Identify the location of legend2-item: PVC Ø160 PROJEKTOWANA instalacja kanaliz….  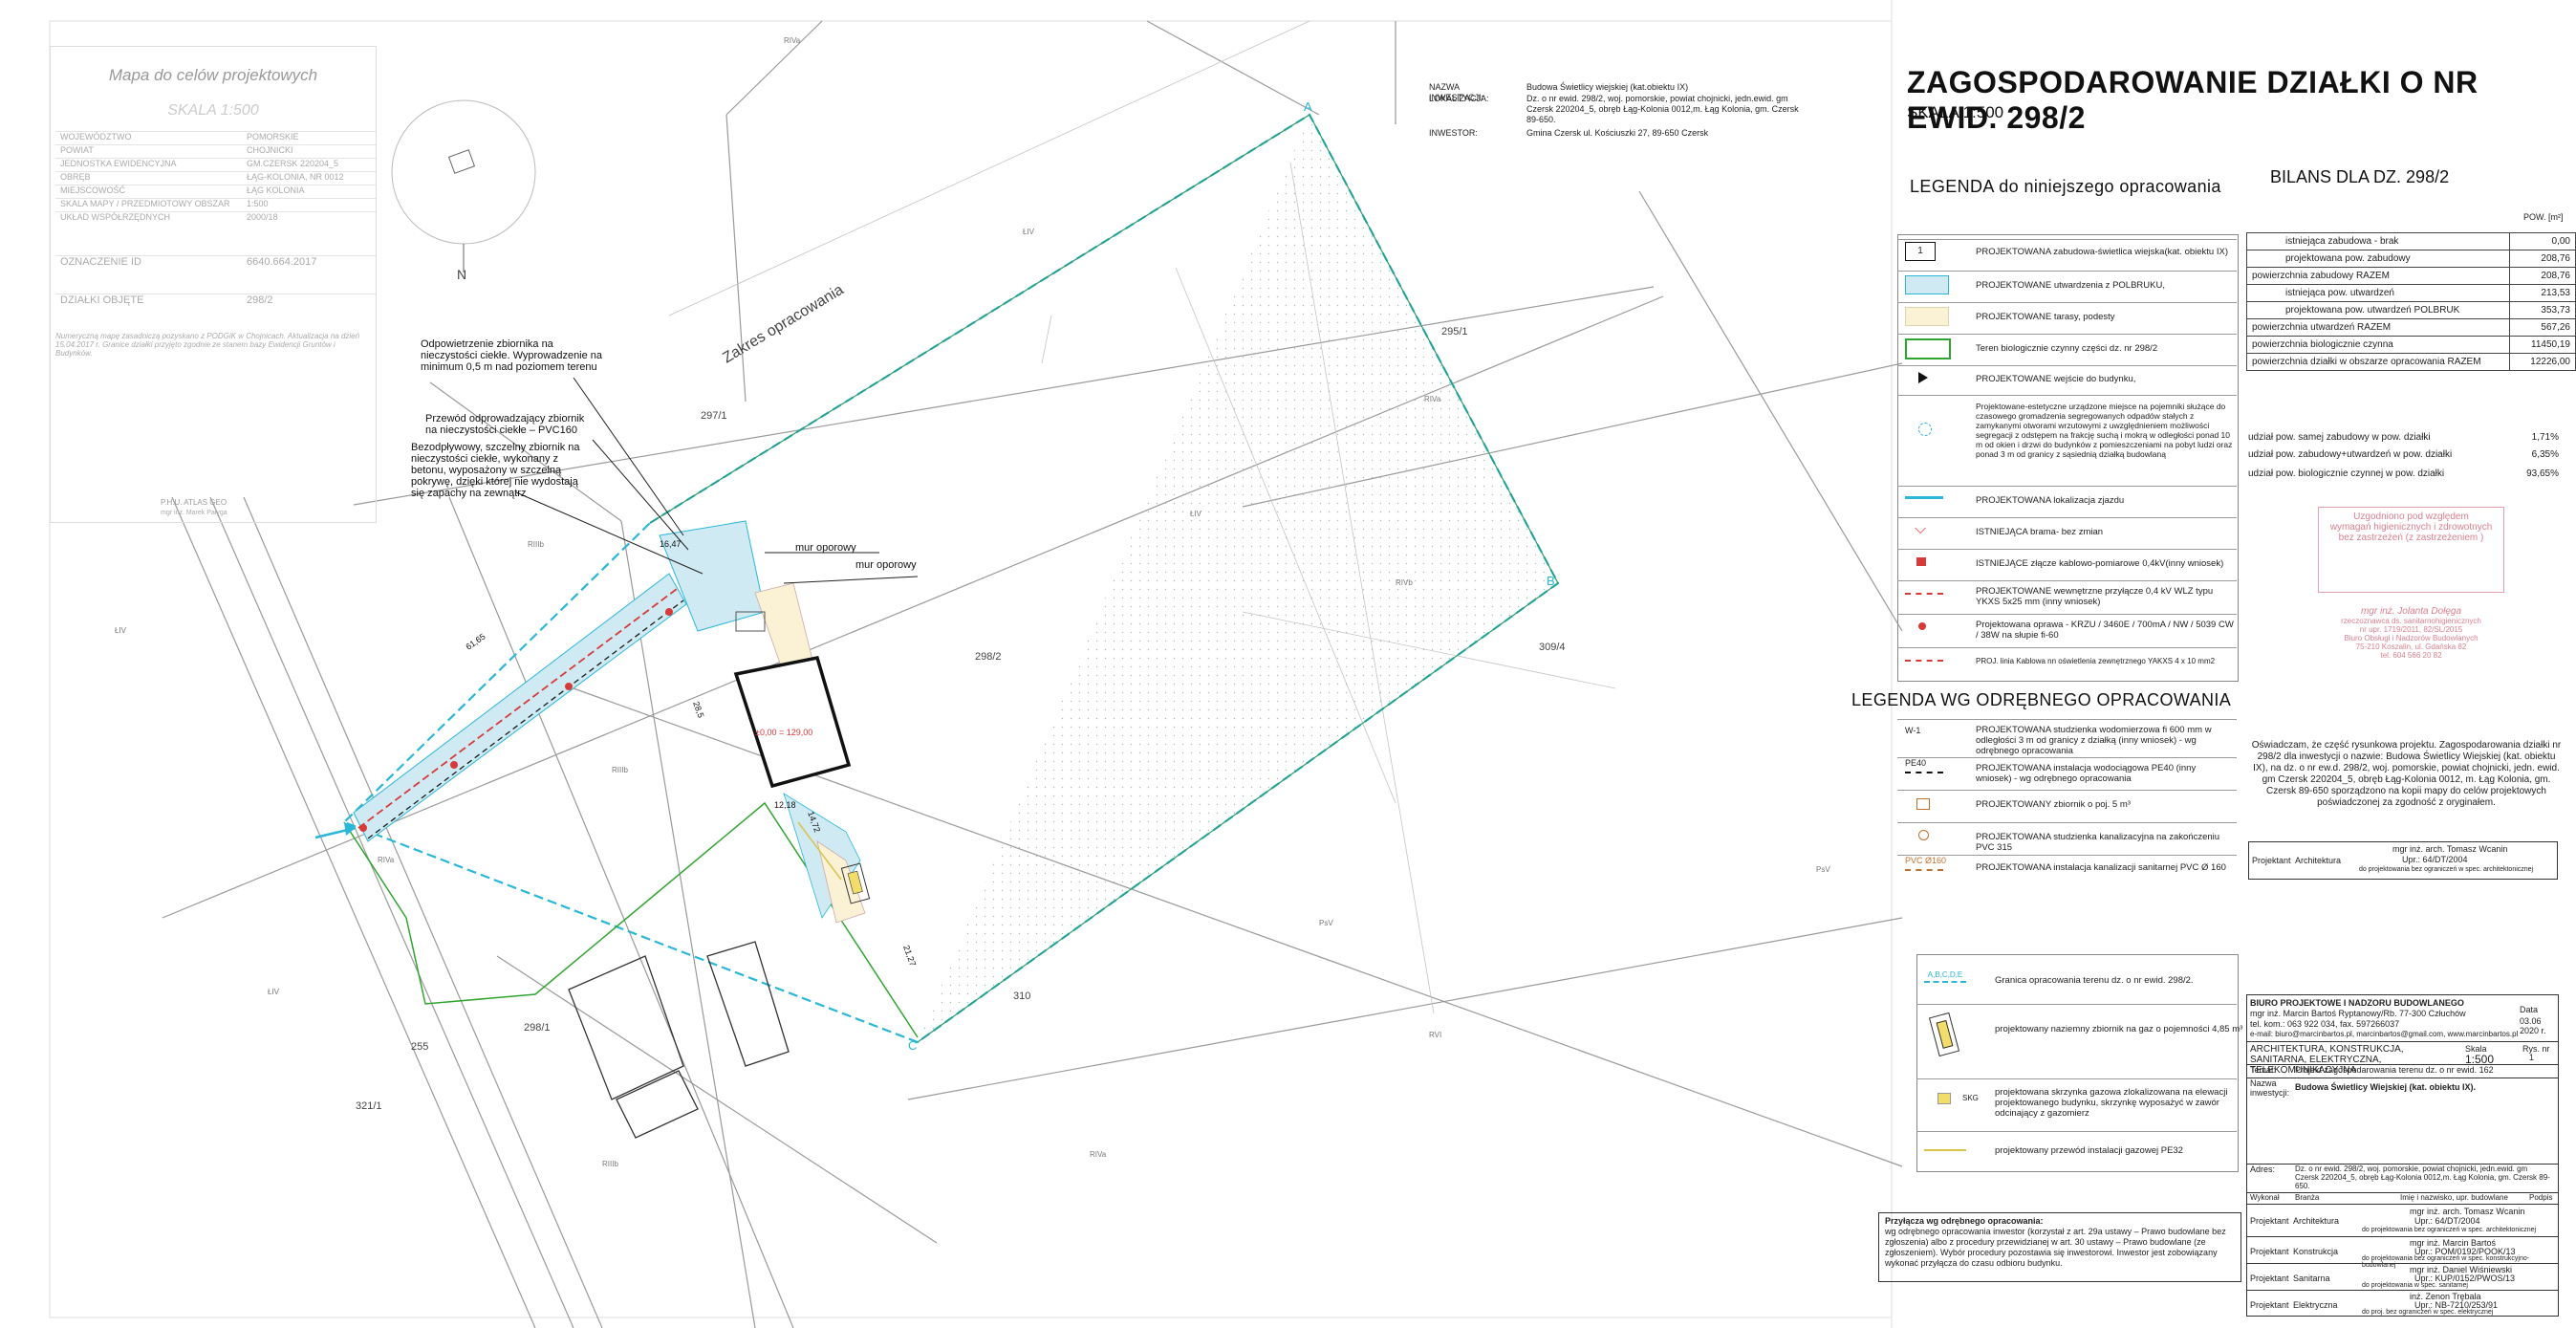
(2067, 868).